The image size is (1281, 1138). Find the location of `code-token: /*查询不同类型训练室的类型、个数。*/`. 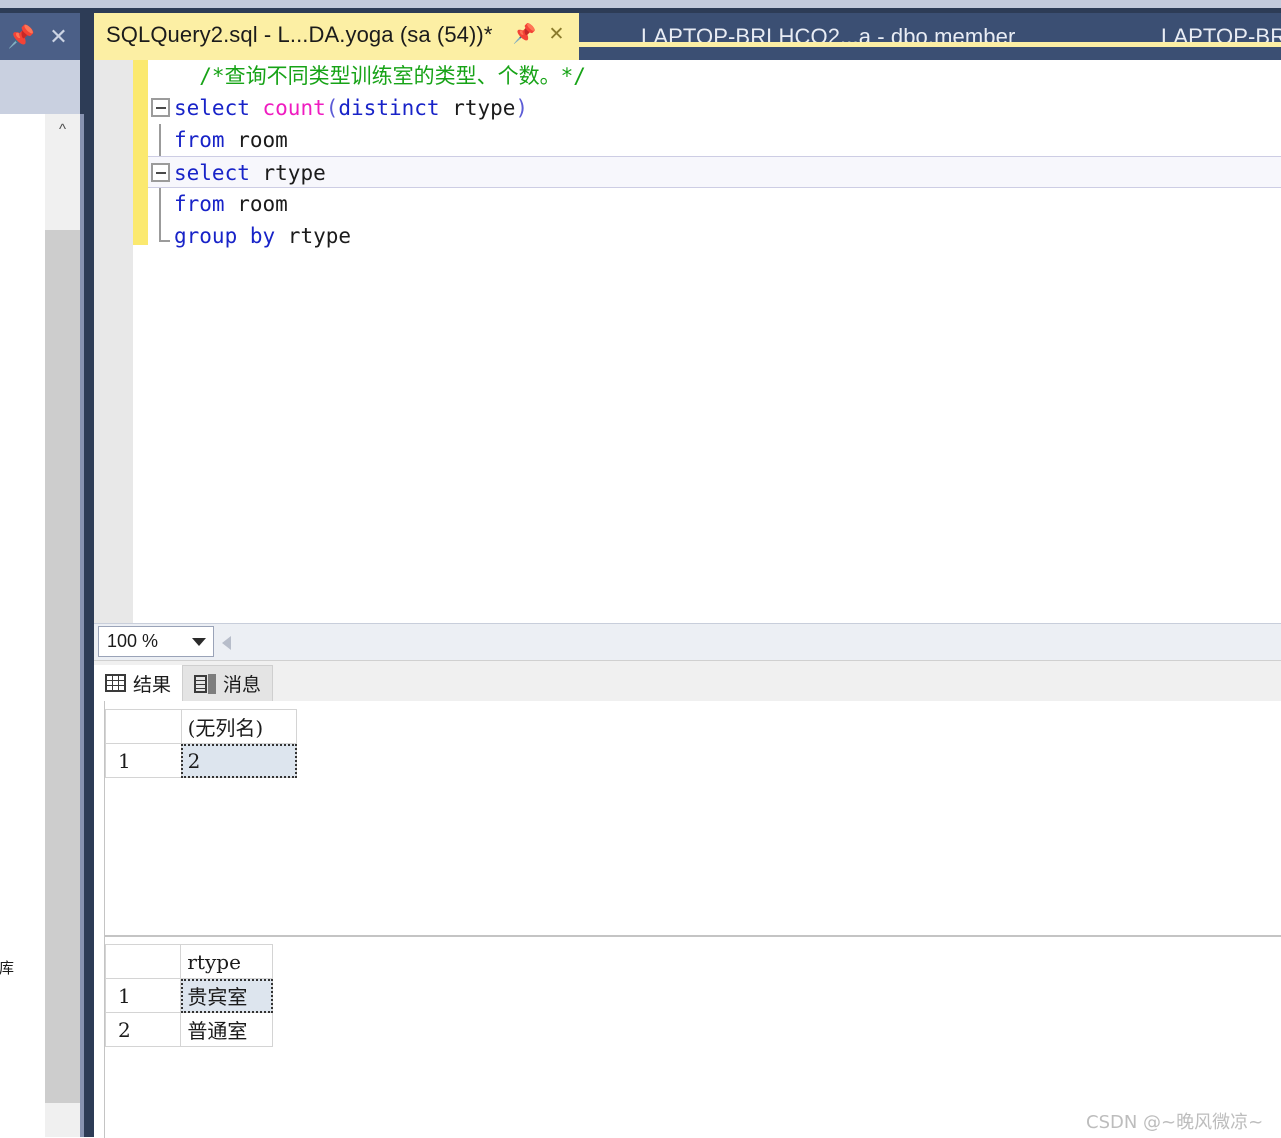

code-token: /*查询不同类型训练室的类型、个数。*/ is located at coordinates (380, 76).